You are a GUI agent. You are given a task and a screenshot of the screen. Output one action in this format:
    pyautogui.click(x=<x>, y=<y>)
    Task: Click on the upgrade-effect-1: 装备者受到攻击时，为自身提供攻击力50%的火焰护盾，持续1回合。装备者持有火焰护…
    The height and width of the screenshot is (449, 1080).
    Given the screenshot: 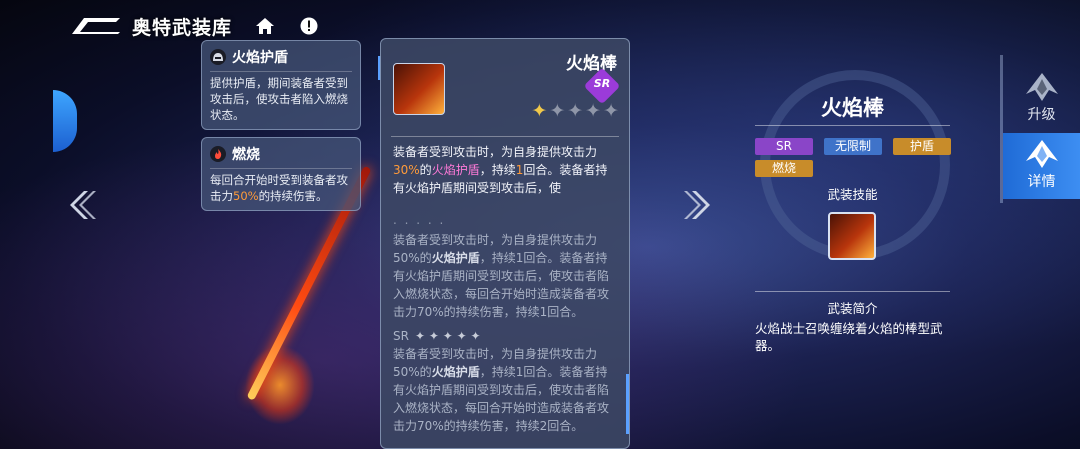 What is the action you would take?
    pyautogui.click(x=505, y=276)
    